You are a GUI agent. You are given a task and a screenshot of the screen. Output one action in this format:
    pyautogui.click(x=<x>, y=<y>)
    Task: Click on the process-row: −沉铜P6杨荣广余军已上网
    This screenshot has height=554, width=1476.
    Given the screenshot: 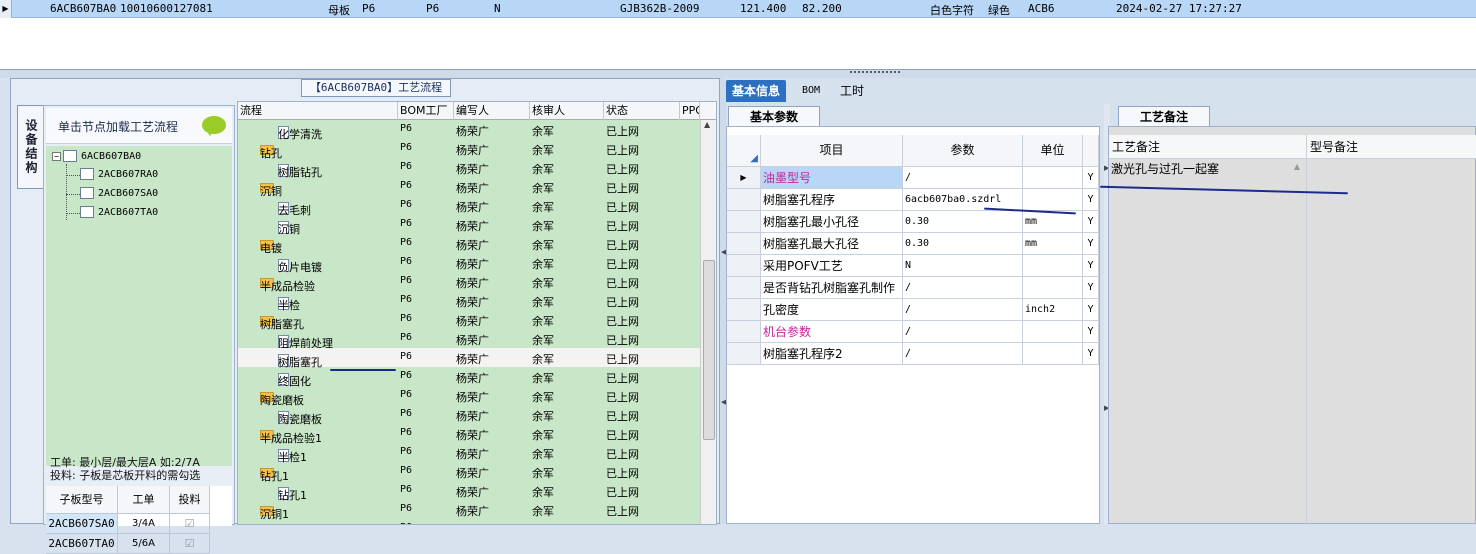 What is the action you would take?
    pyautogui.click(x=469, y=187)
    